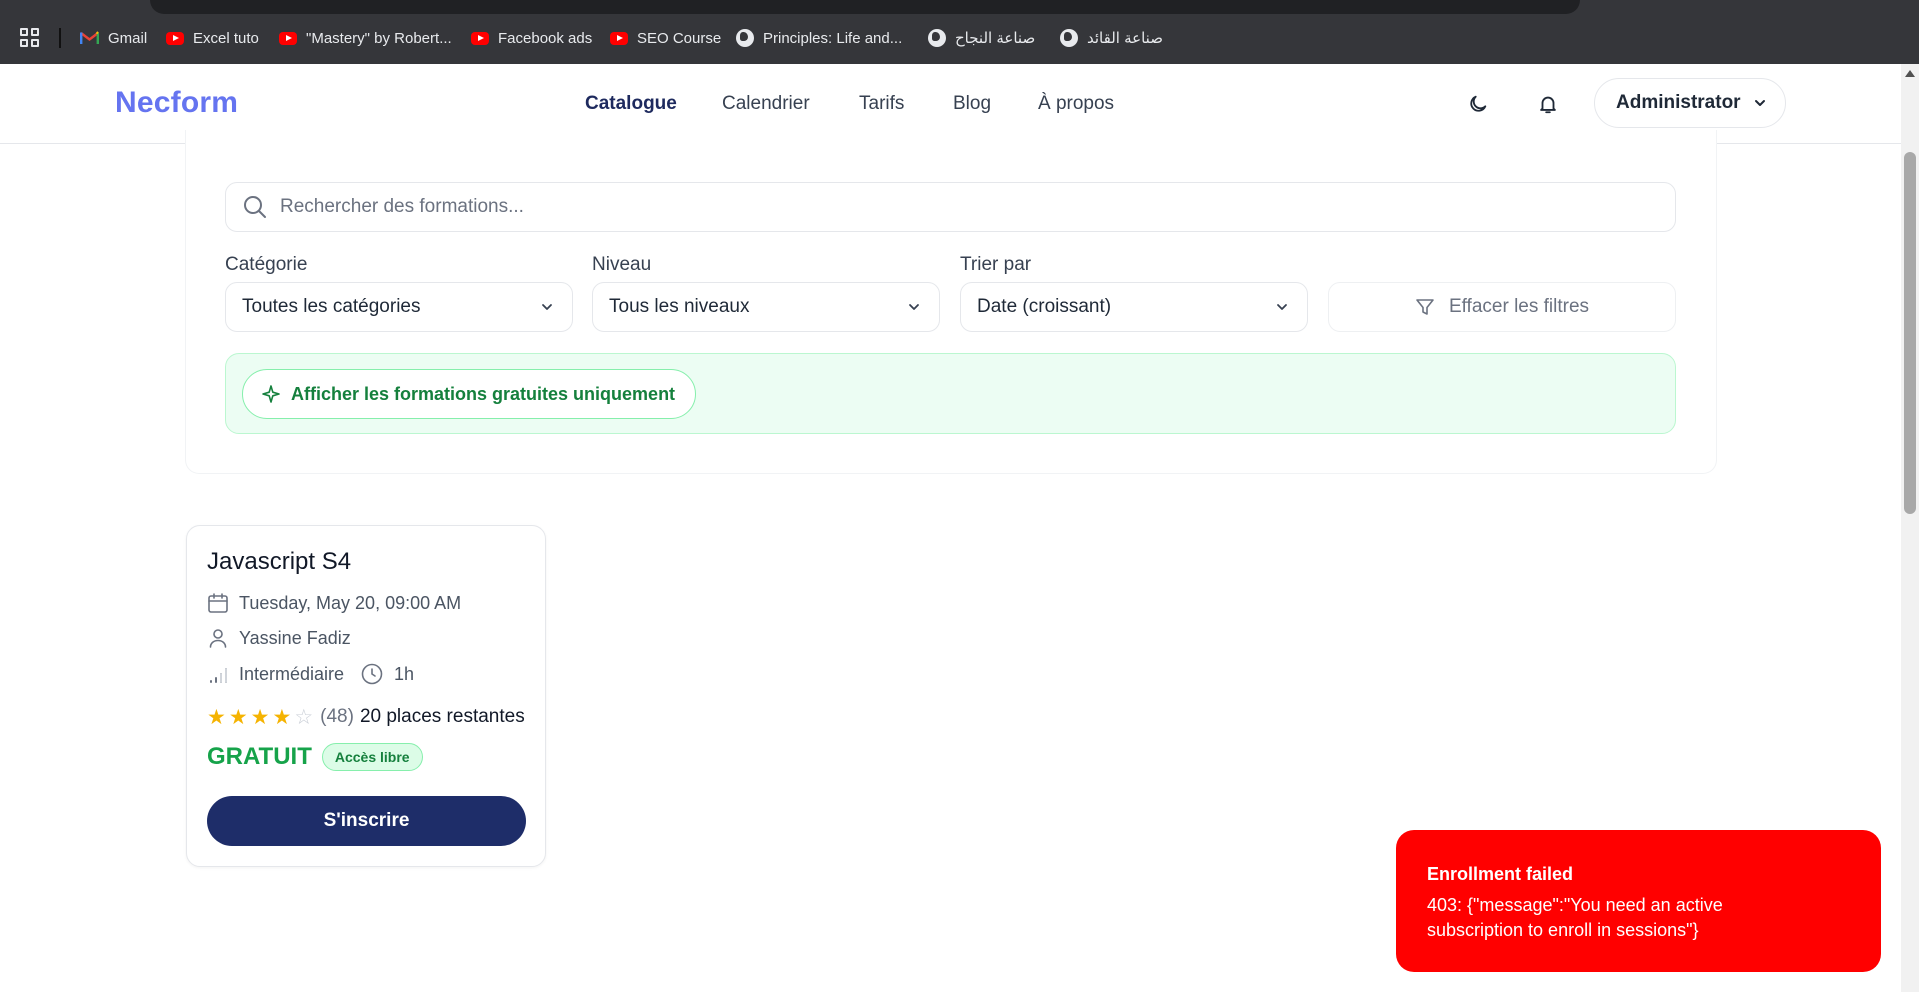  What do you see at coordinates (366, 821) in the screenshot?
I see `enroll-button: S'inscrire` at bounding box center [366, 821].